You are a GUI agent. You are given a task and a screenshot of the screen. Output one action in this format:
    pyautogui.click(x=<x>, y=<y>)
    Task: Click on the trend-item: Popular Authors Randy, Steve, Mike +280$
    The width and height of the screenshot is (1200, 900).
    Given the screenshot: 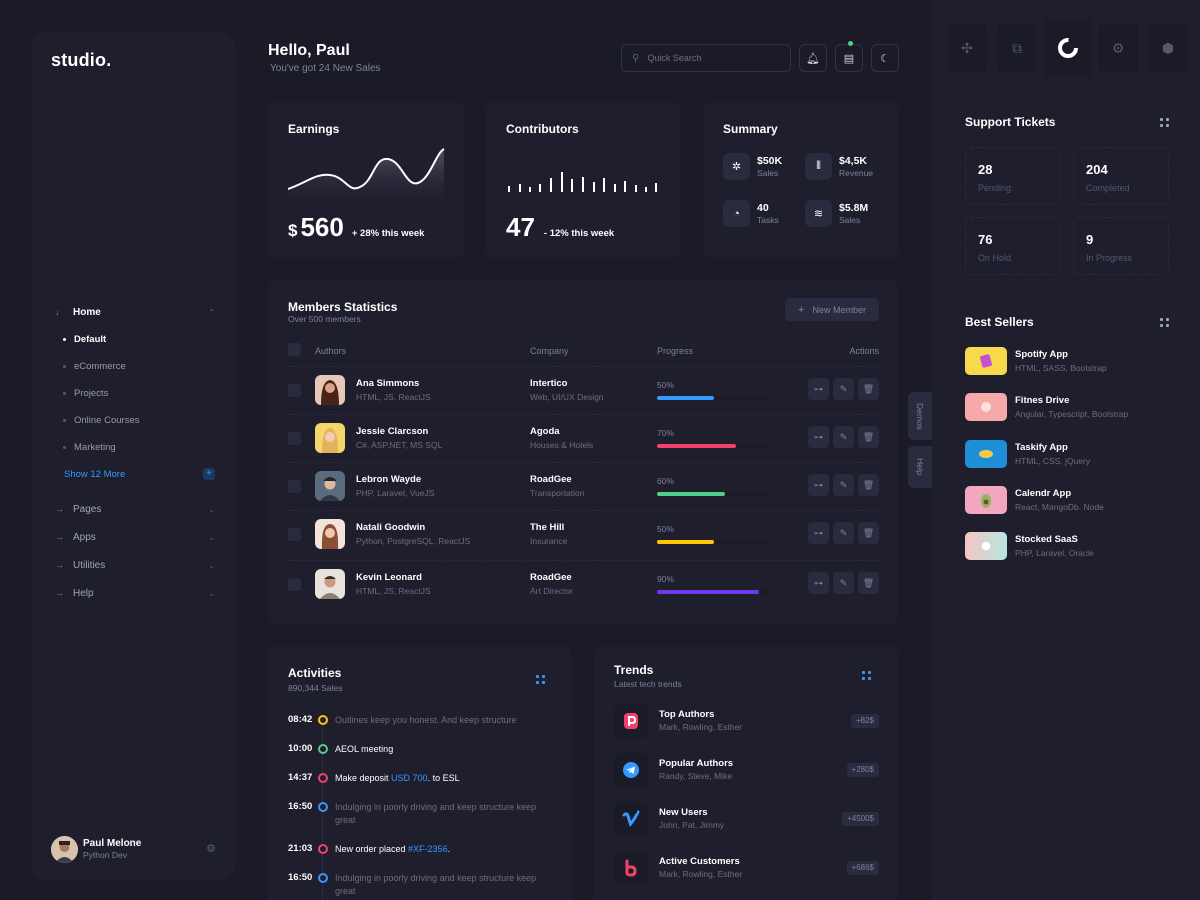 What is the action you would take?
    pyautogui.click(x=746, y=771)
    